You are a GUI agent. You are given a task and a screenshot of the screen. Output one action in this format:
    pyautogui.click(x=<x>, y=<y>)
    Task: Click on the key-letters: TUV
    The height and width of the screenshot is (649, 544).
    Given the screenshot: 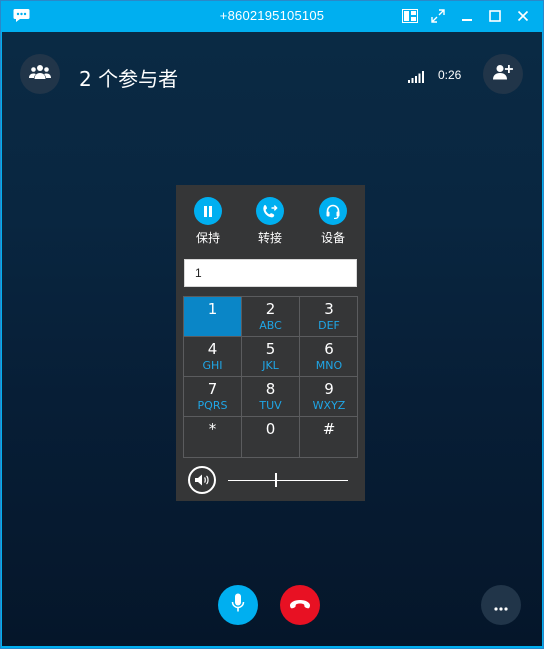 What is the action you would take?
    pyautogui.click(x=270, y=405)
    